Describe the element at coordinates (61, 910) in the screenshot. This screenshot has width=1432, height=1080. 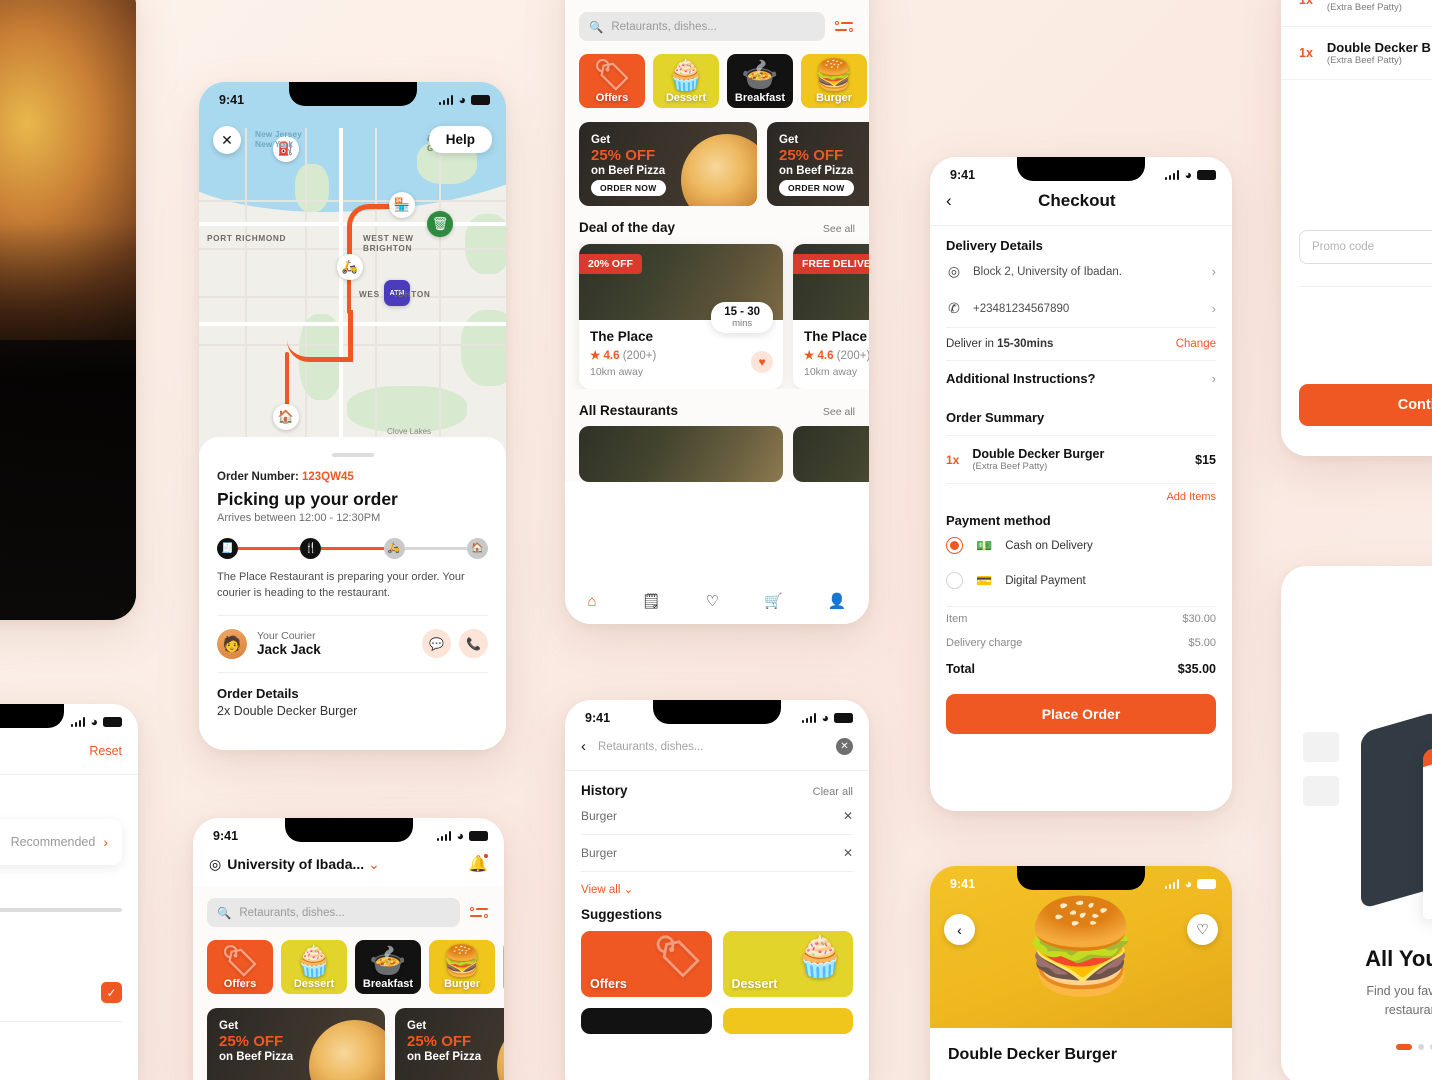
I see `price-slider` at that location.